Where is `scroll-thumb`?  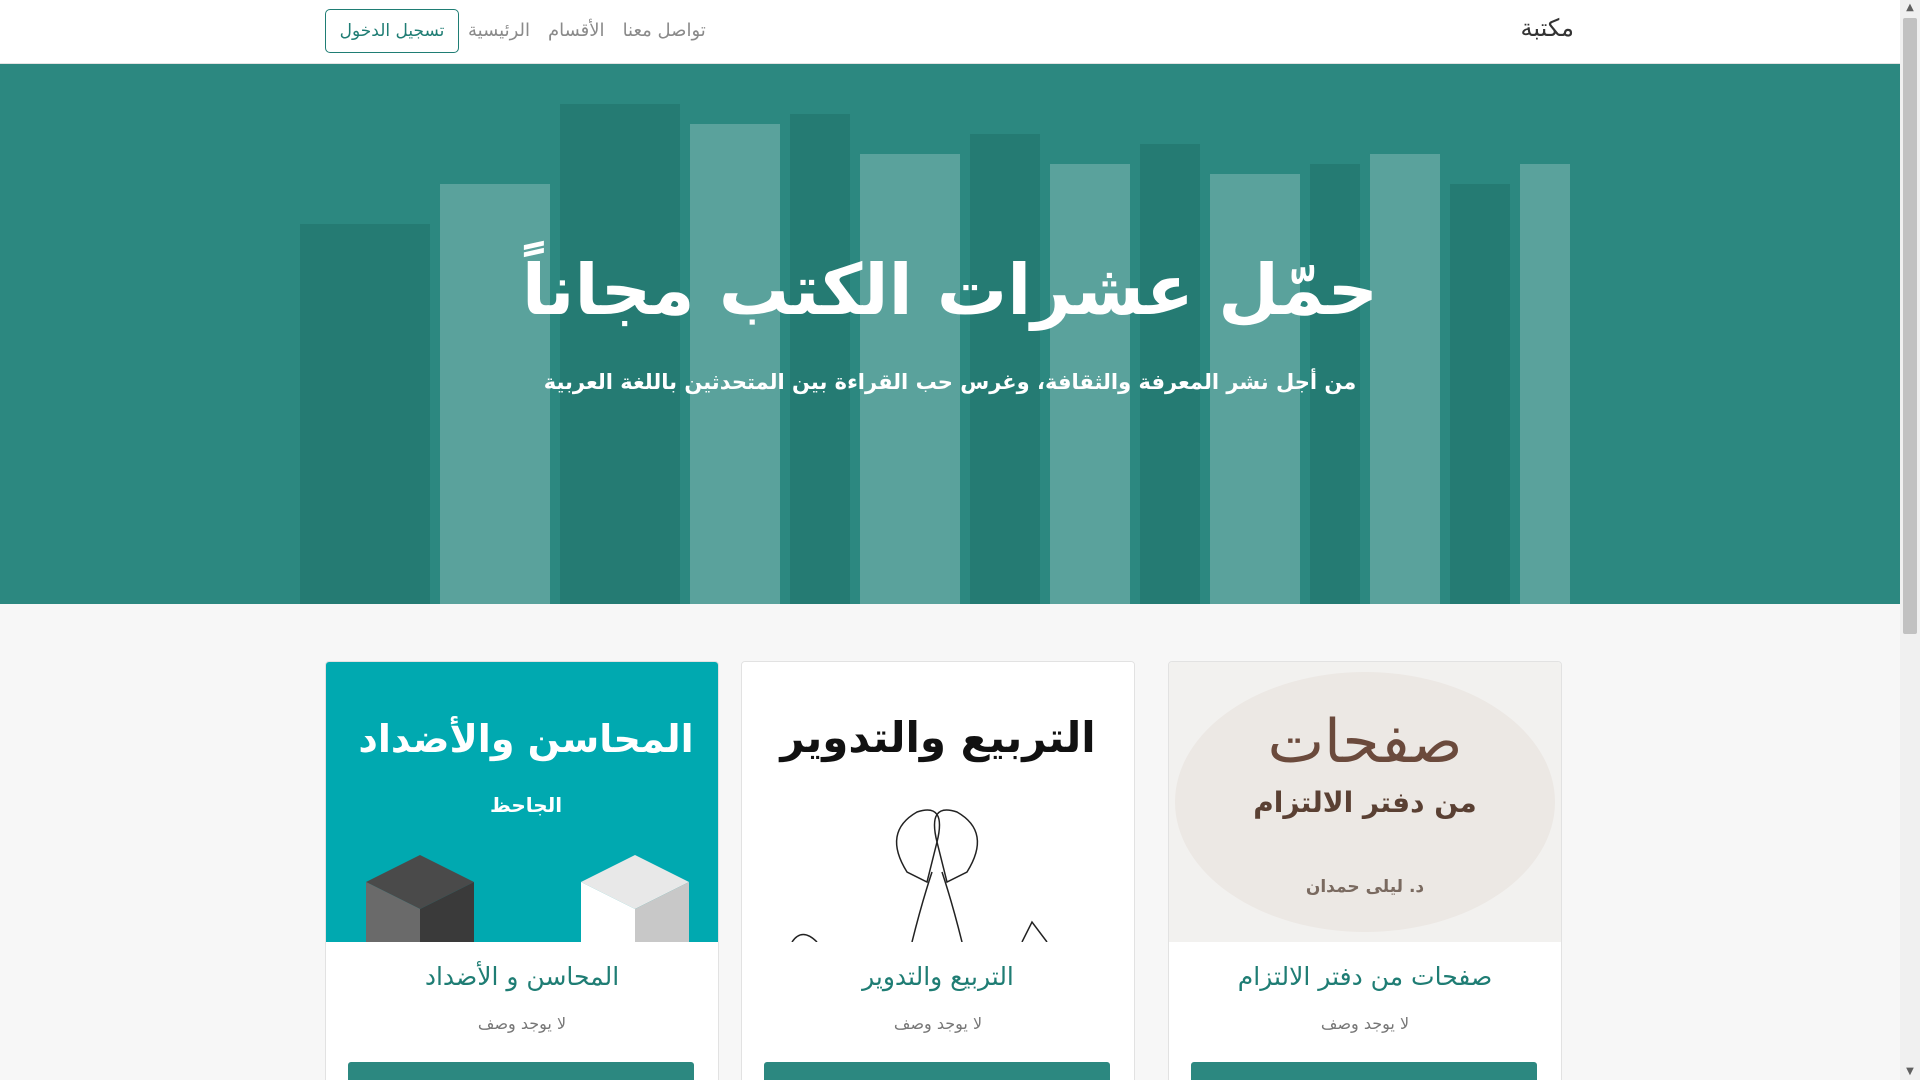 scroll-thumb is located at coordinates (1910, 326).